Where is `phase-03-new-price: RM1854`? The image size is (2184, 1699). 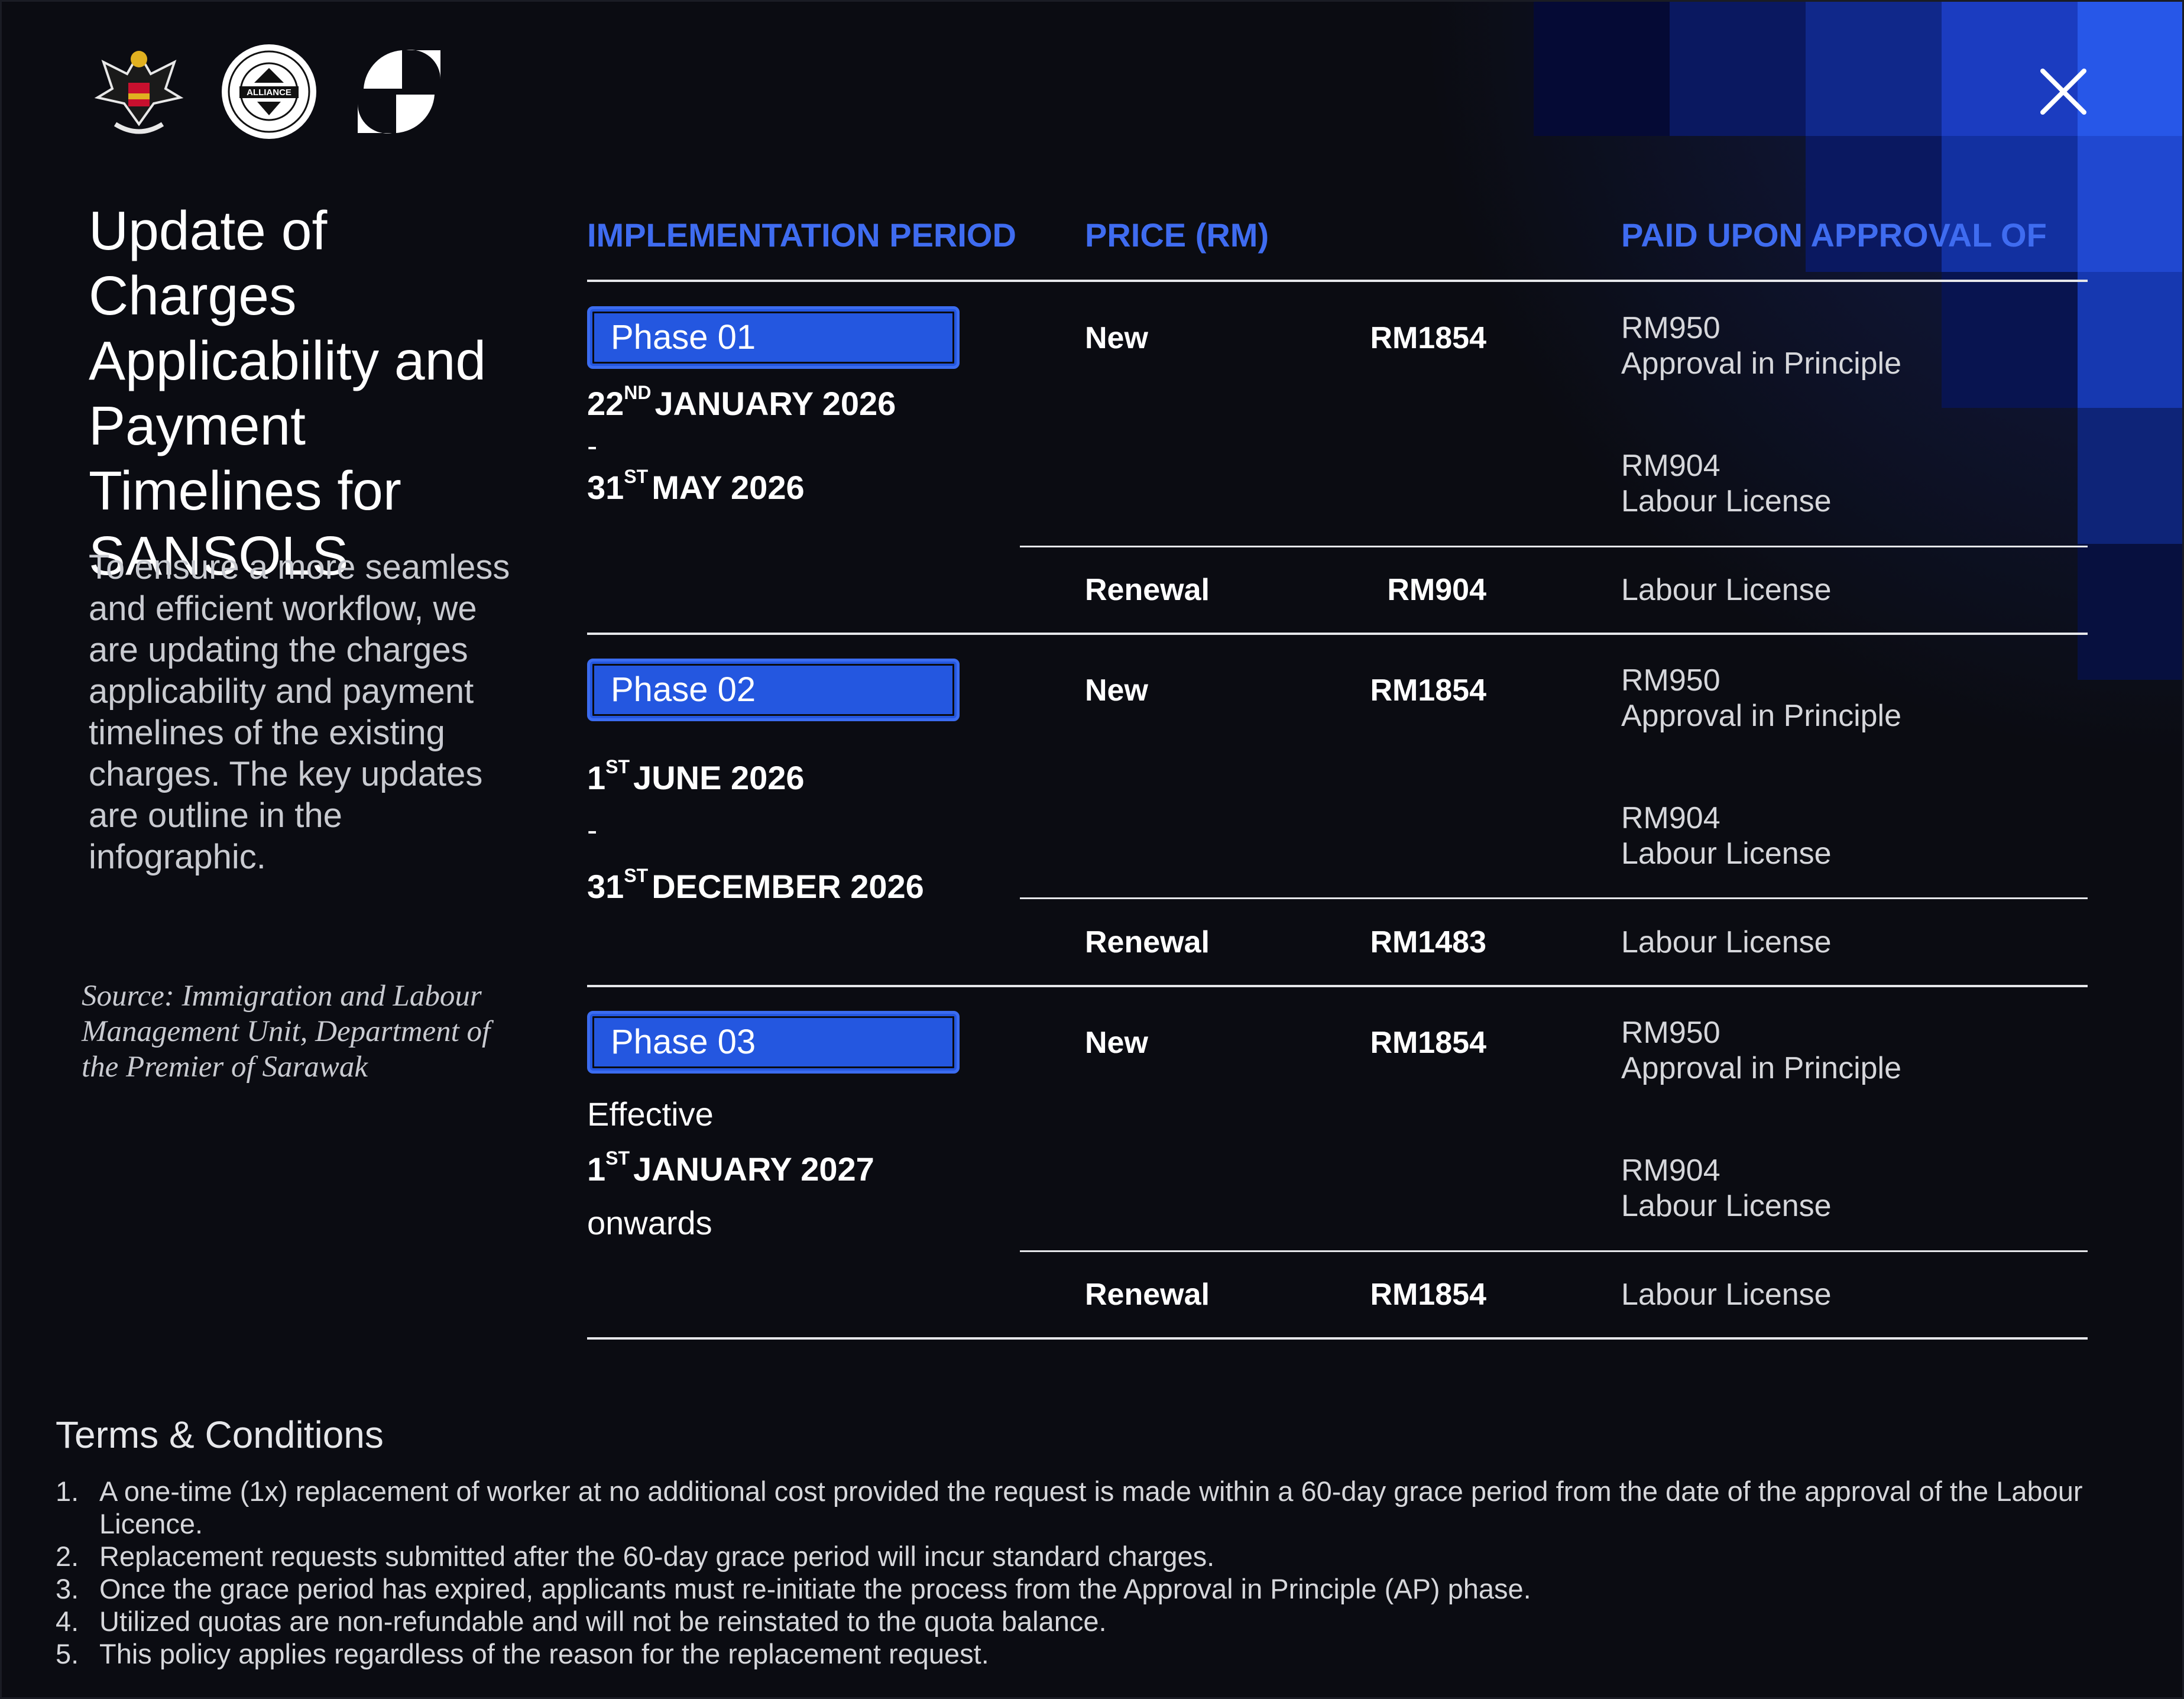 phase-03-new-price: RM1854 is located at coordinates (1428, 1043).